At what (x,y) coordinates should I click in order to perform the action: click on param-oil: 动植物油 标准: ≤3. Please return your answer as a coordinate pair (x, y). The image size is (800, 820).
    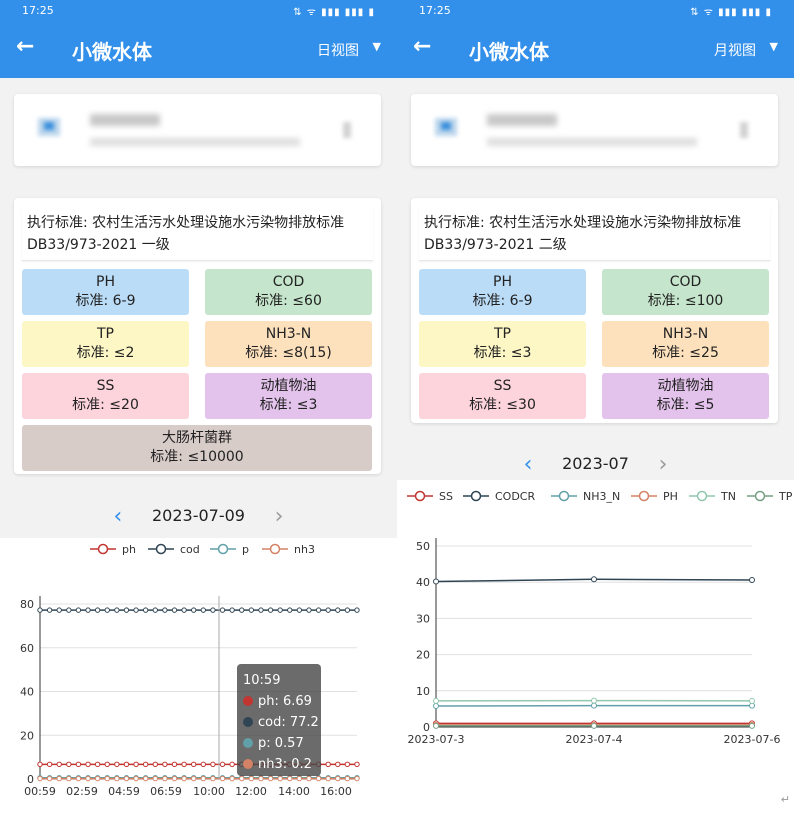
    Looking at the image, I should click on (288, 396).